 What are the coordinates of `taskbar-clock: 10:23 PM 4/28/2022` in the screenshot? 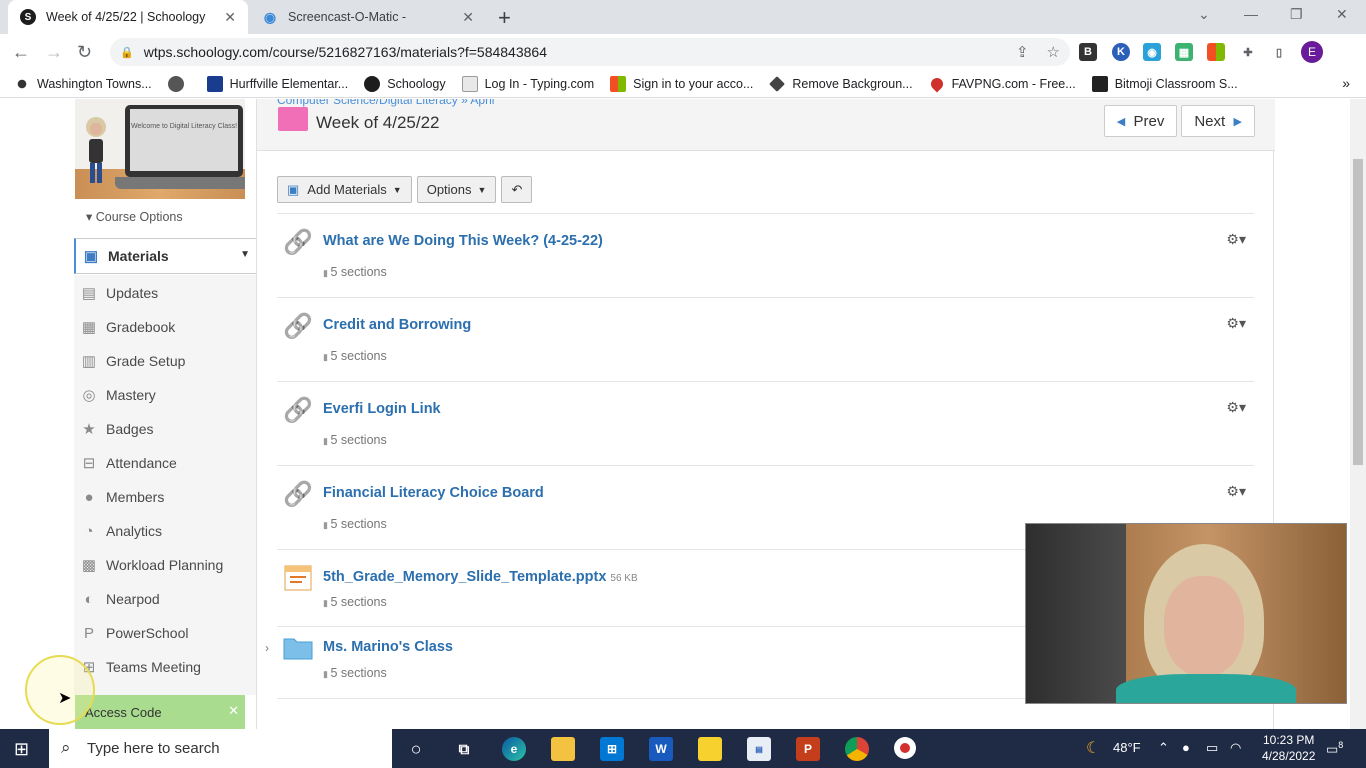 It's located at (1288, 748).